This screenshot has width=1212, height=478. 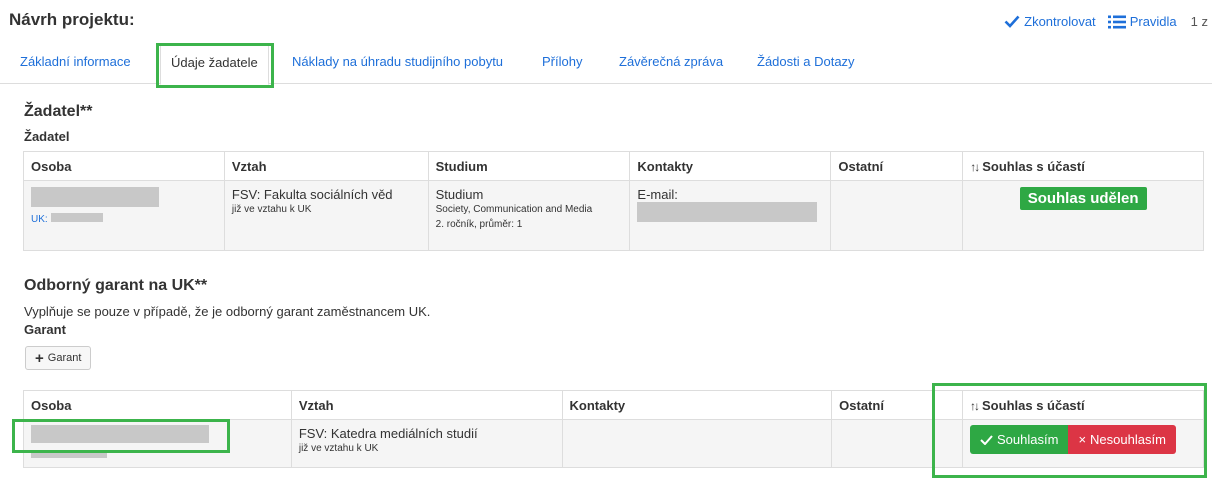 I want to click on page-title: Návrh projektu:, so click(x=72, y=19).